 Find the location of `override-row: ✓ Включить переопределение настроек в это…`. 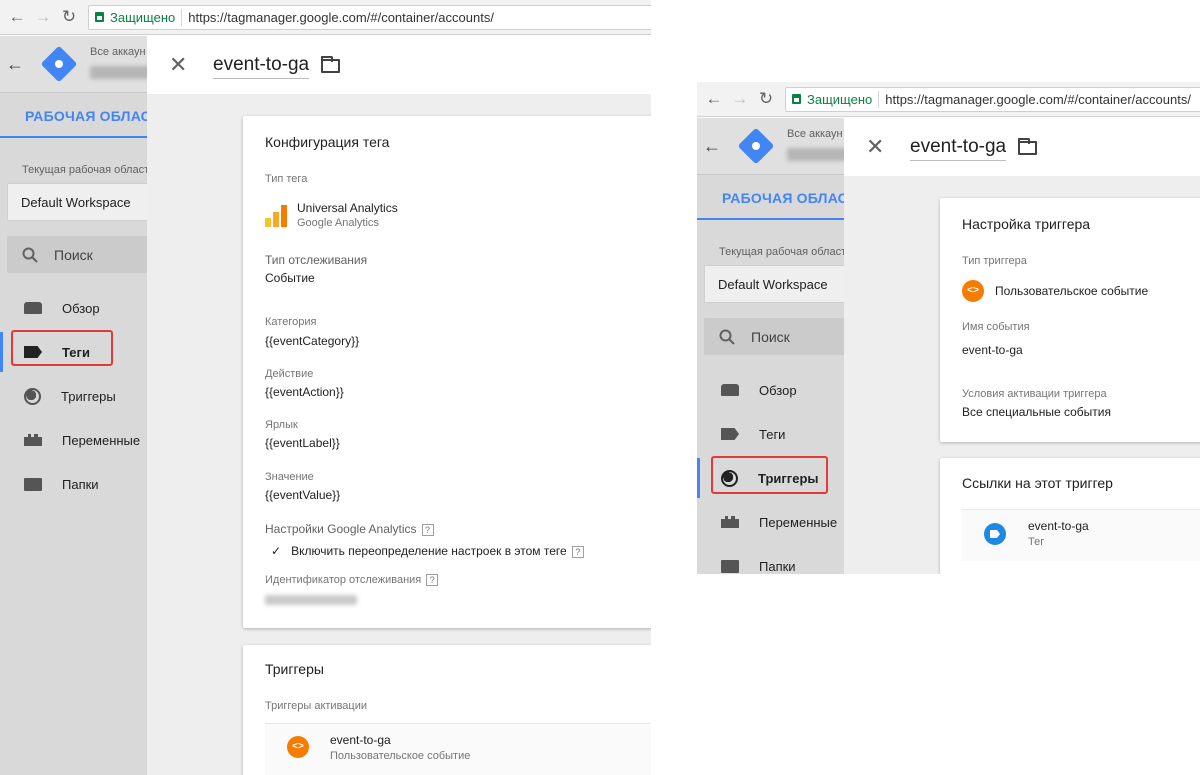

override-row: ✓ Включить переопределение настроек в это… is located at coordinates (427, 551).